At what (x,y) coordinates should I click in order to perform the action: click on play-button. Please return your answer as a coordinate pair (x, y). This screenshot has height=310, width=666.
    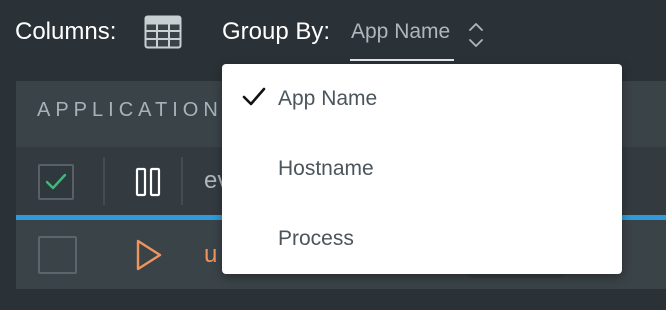
    Looking at the image, I should click on (149, 255).